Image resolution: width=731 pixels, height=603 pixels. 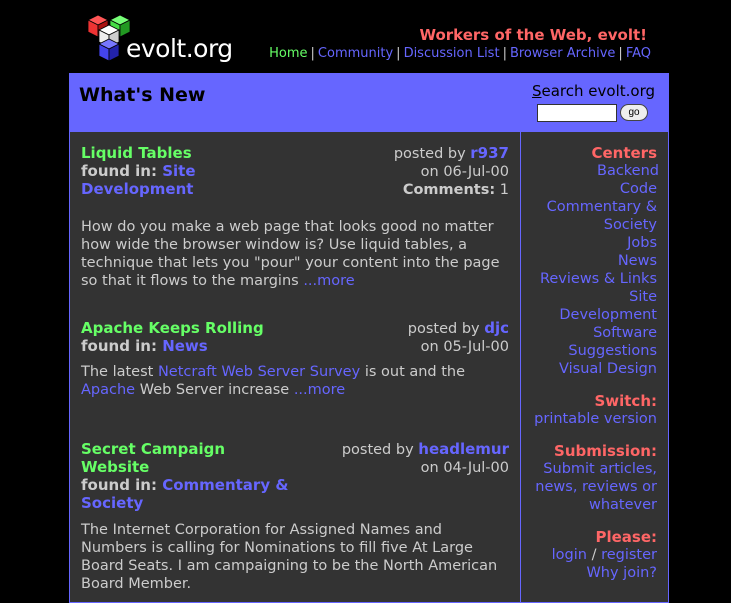 I want to click on search-input, so click(x=577, y=113).